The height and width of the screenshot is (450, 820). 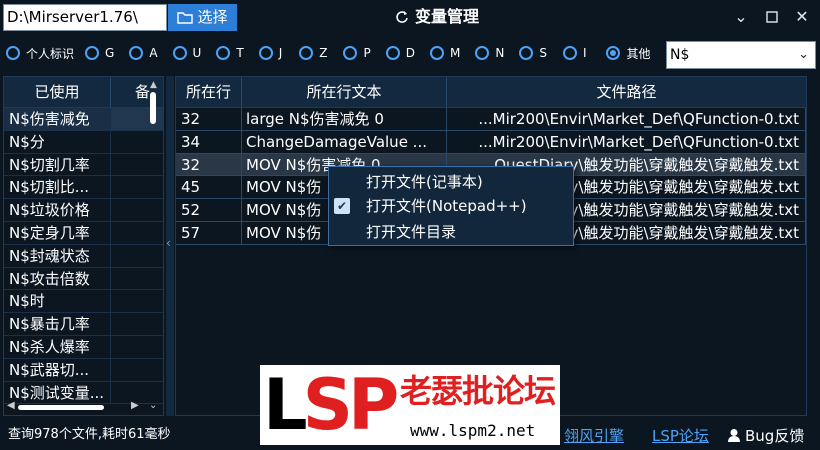 I want to click on list-item-label: N$暴击几率, so click(x=57, y=324).